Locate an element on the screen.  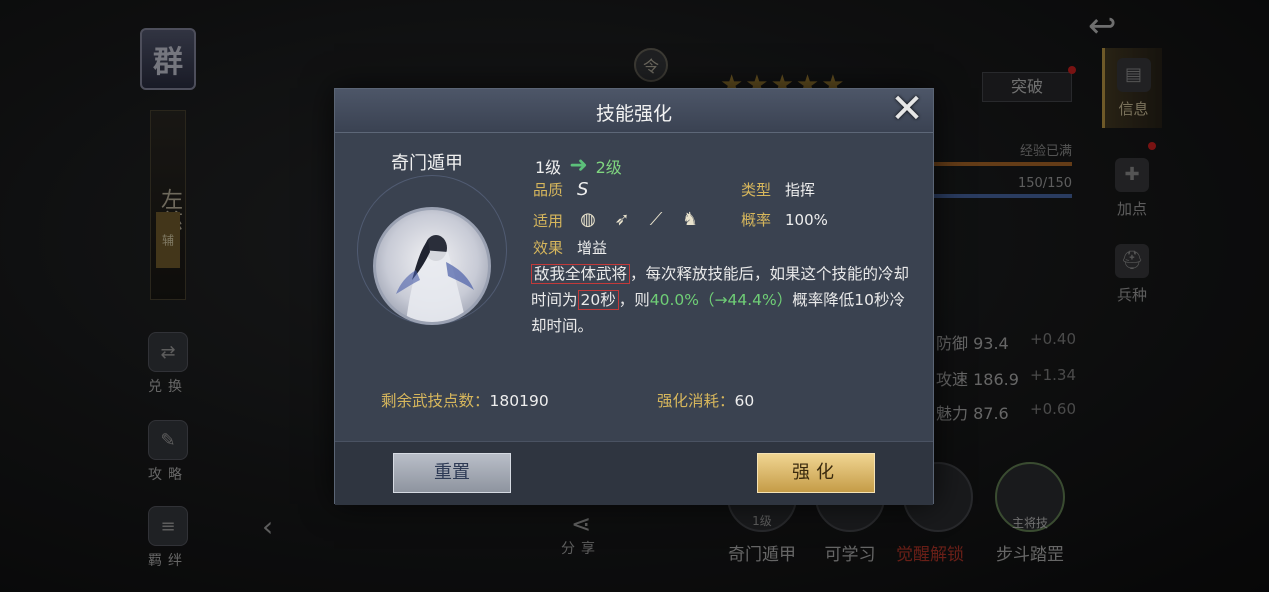
tab-troop-label: 兵种 is located at coordinates (1131, 294).